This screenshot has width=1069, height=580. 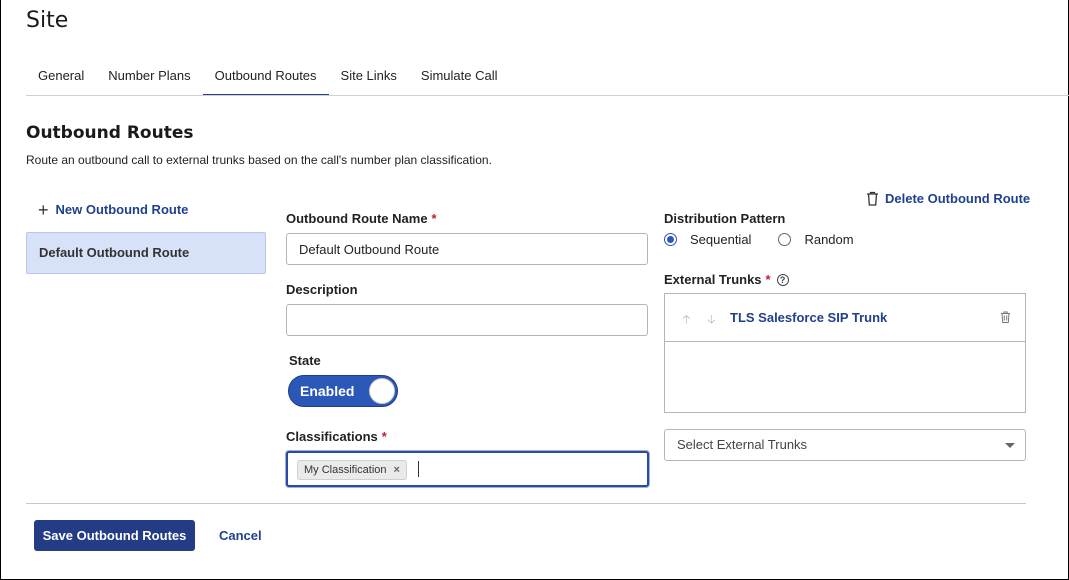 I want to click on trunk-name-link: TLS Salesforce SIP Trunk, so click(x=808, y=317).